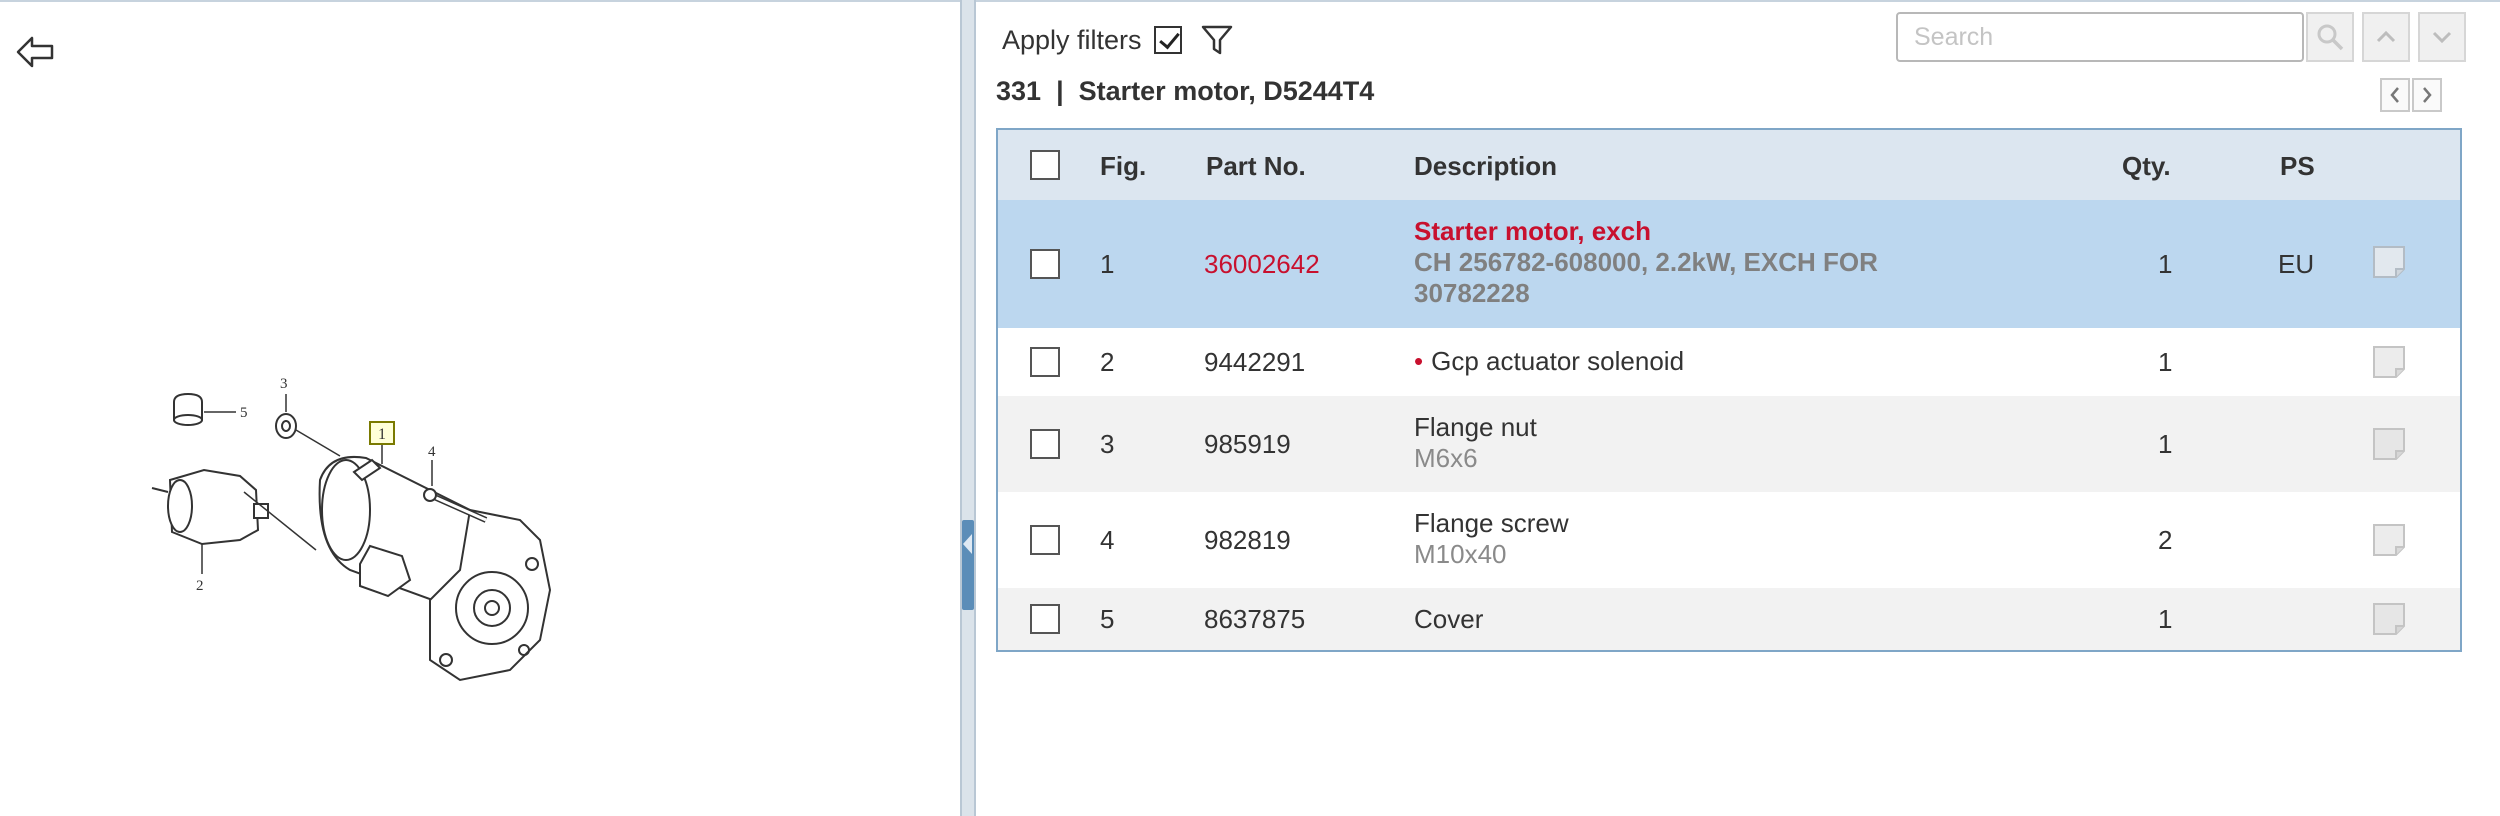  I want to click on column-header-fig: Fig., so click(1123, 166).